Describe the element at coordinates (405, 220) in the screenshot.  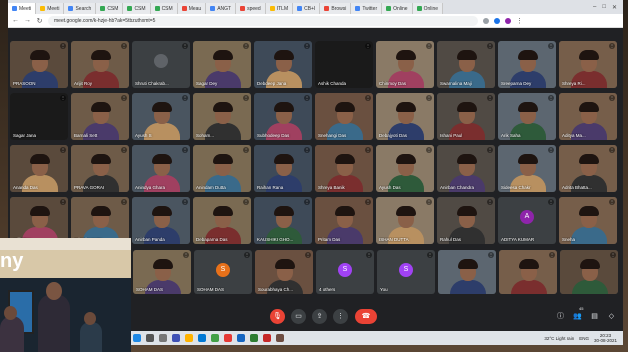
I see `participant-tile: ⋮ ISHAN DUTTA` at that location.